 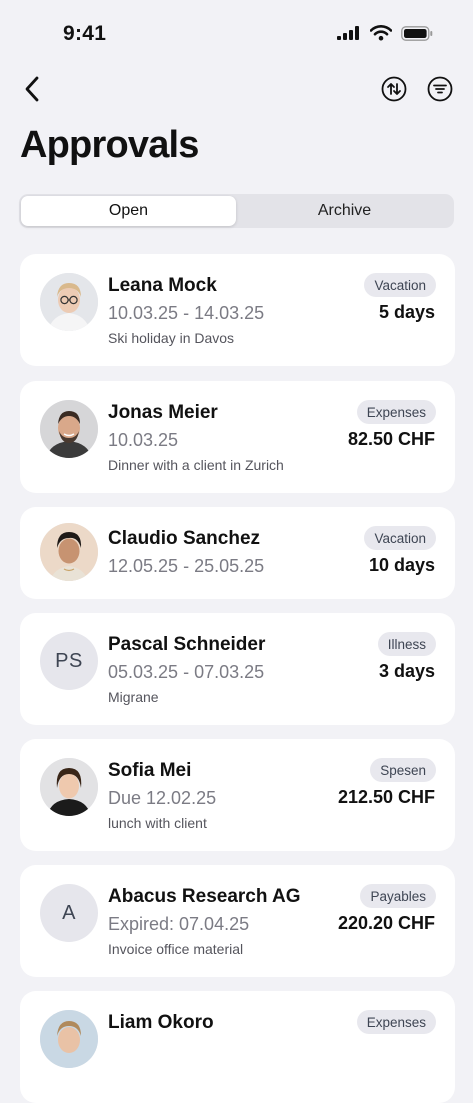 I want to click on approval-name: Sofia Mei, so click(x=150, y=770).